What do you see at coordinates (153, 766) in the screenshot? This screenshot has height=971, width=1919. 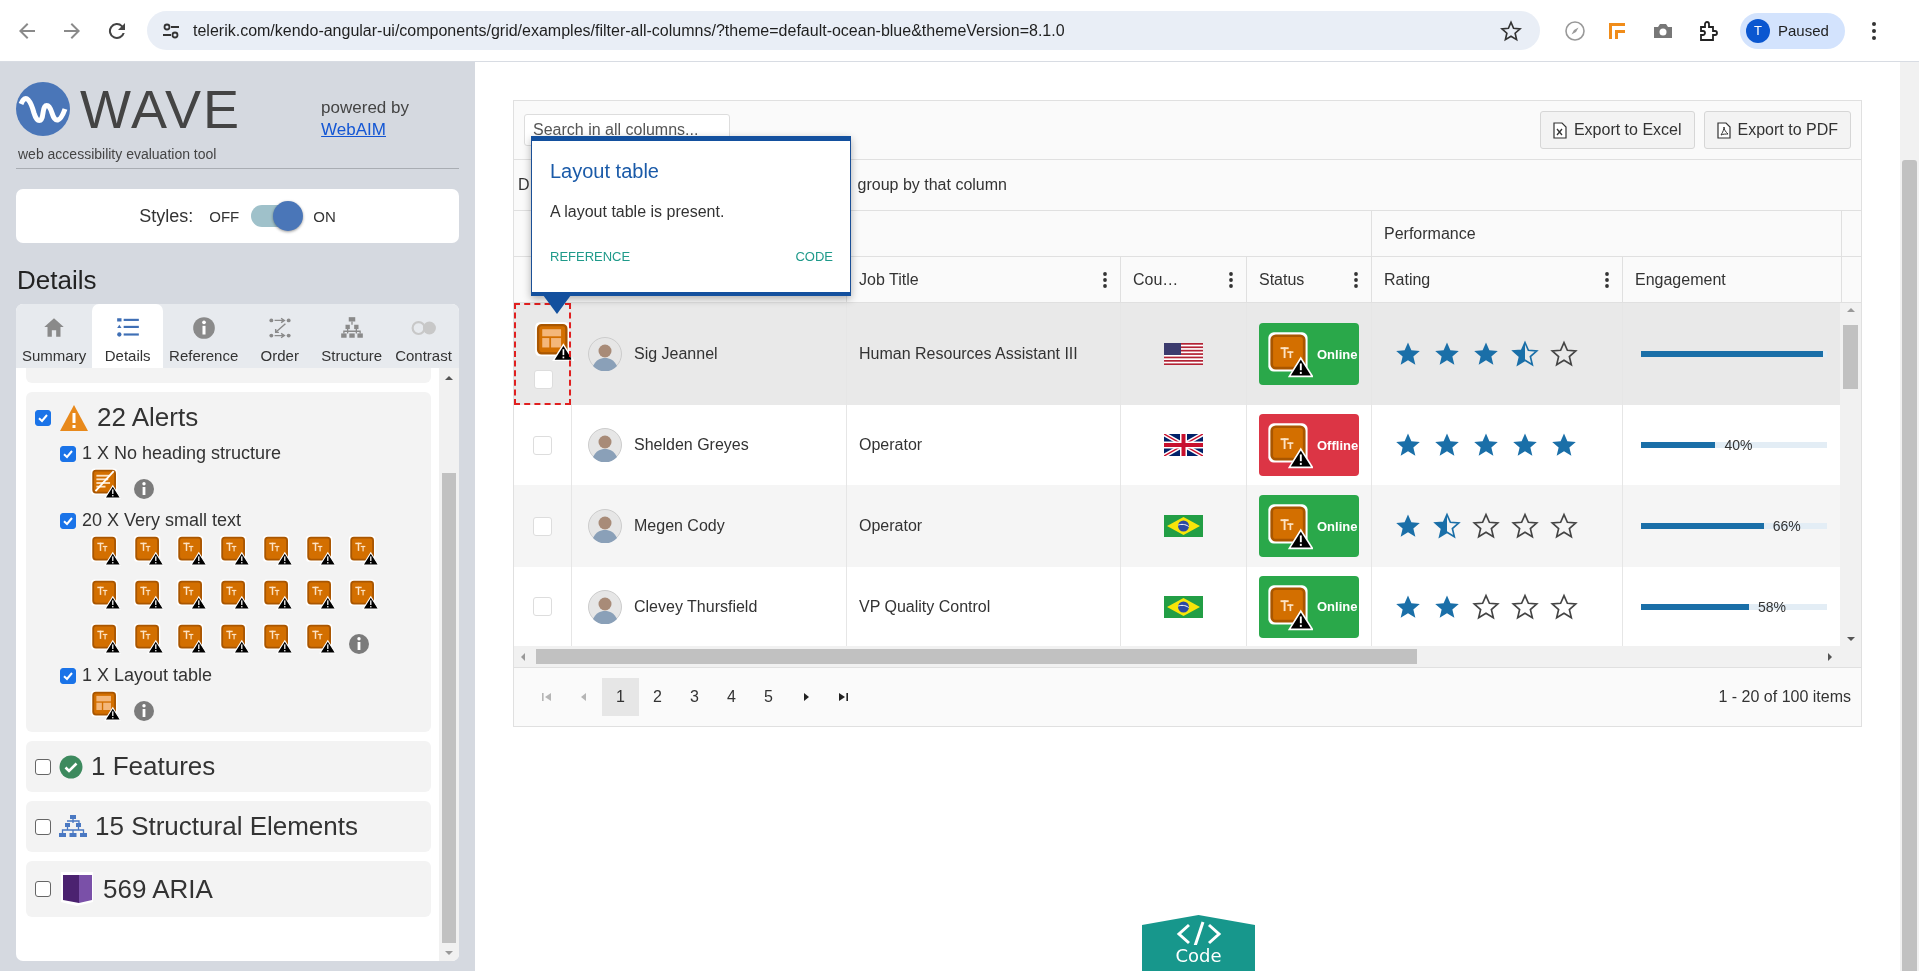 I see `category-title: 1 Features` at bounding box center [153, 766].